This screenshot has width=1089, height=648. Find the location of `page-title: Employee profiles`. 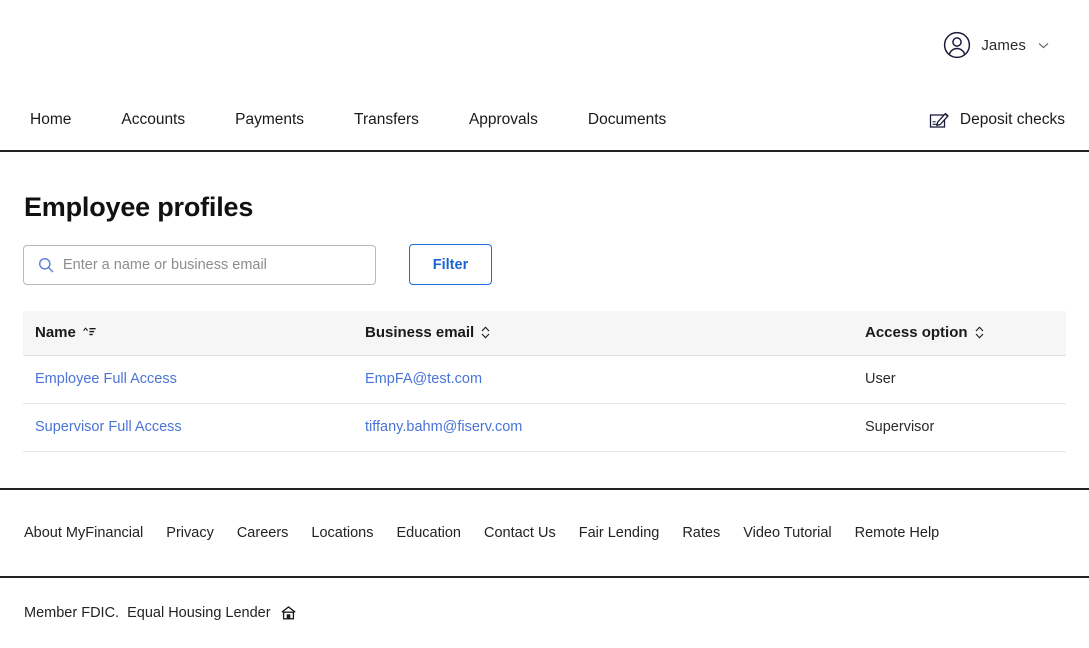

page-title: Employee profiles is located at coordinates (139, 207).